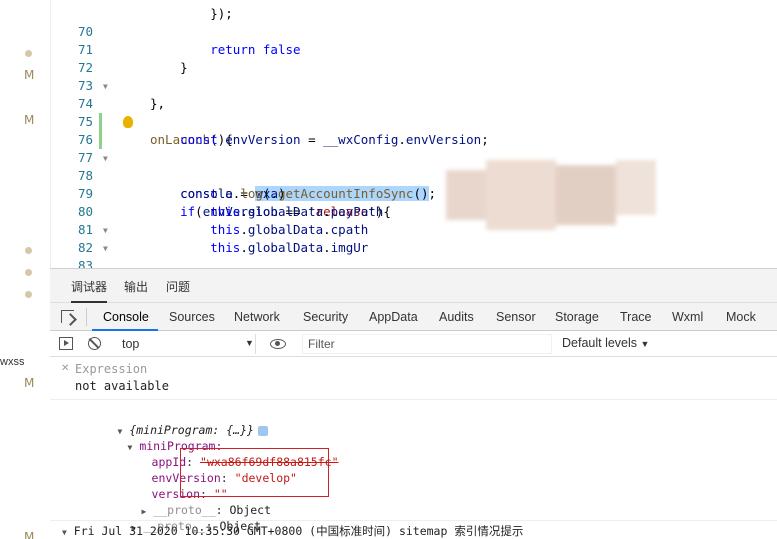  Describe the element at coordinates (636, 317) in the screenshot. I see `tab-trace: Trace` at that location.